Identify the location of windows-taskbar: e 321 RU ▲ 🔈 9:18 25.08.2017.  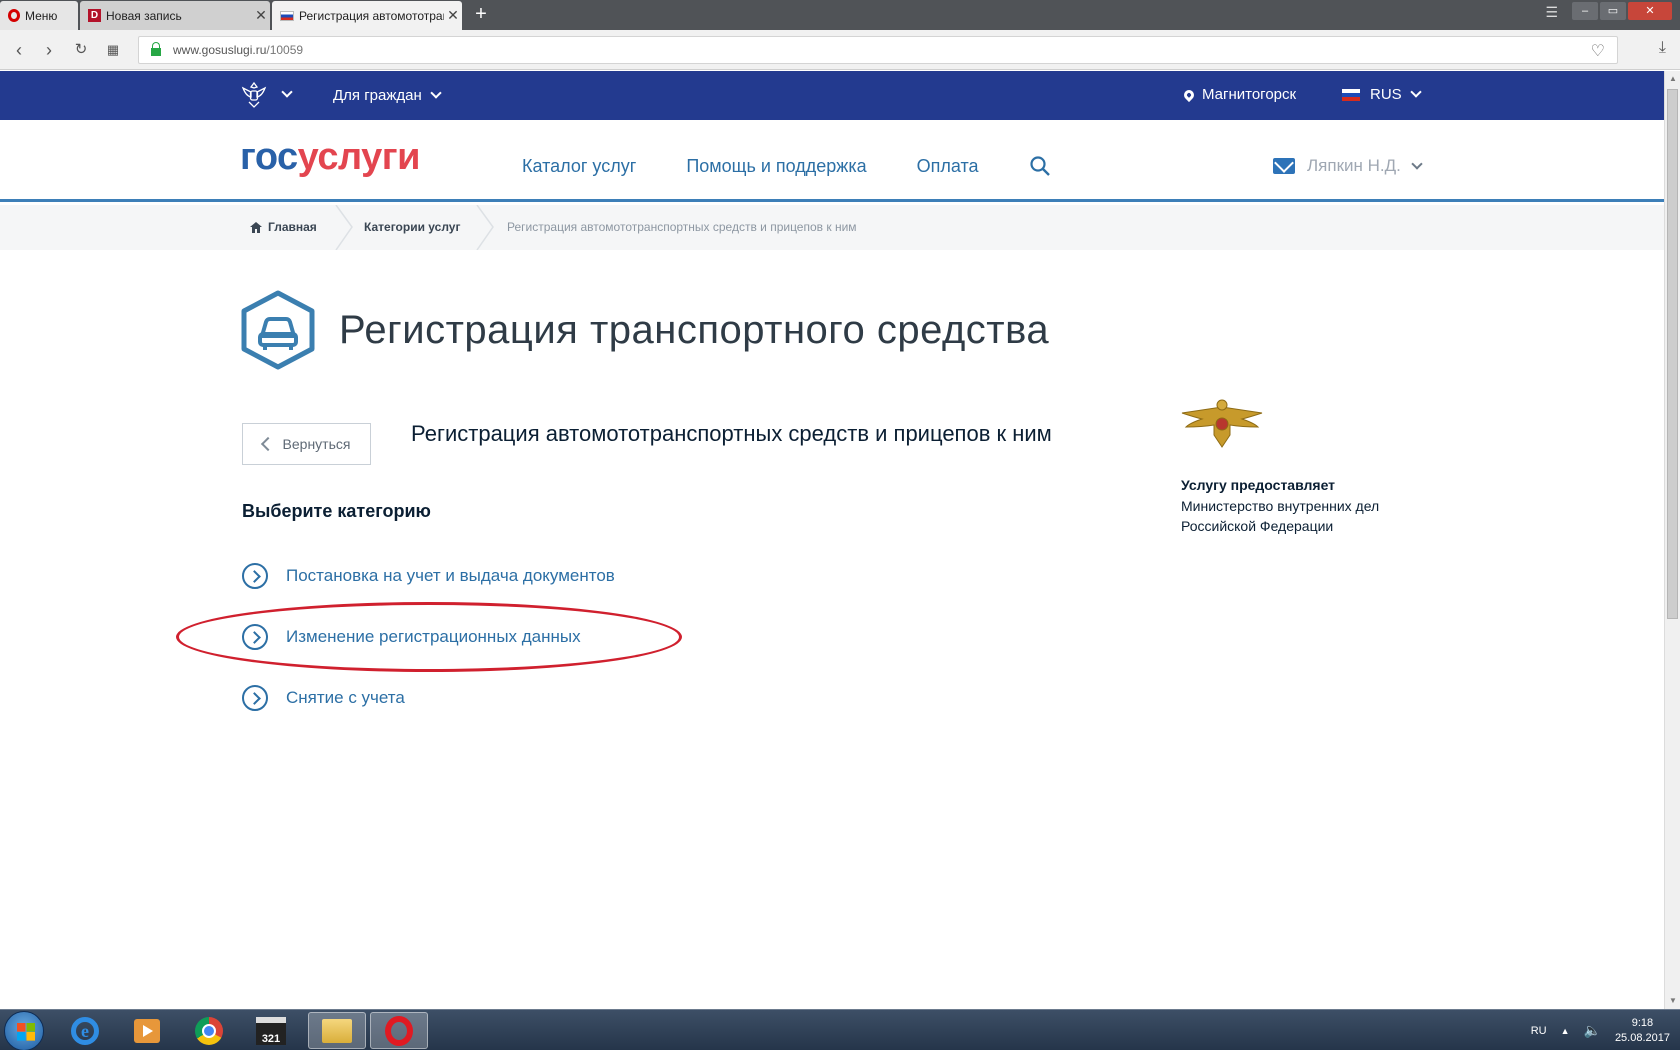
(840, 1029).